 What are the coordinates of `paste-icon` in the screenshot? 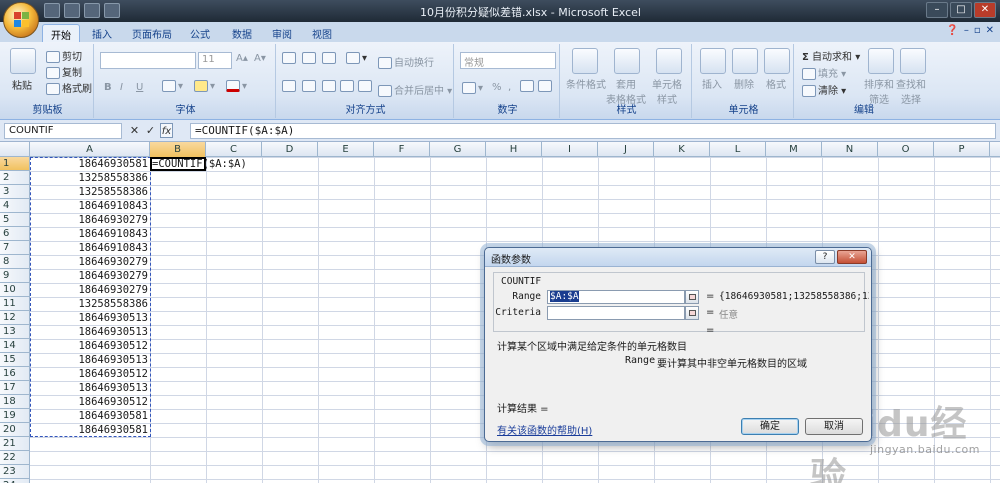 It's located at (23, 61).